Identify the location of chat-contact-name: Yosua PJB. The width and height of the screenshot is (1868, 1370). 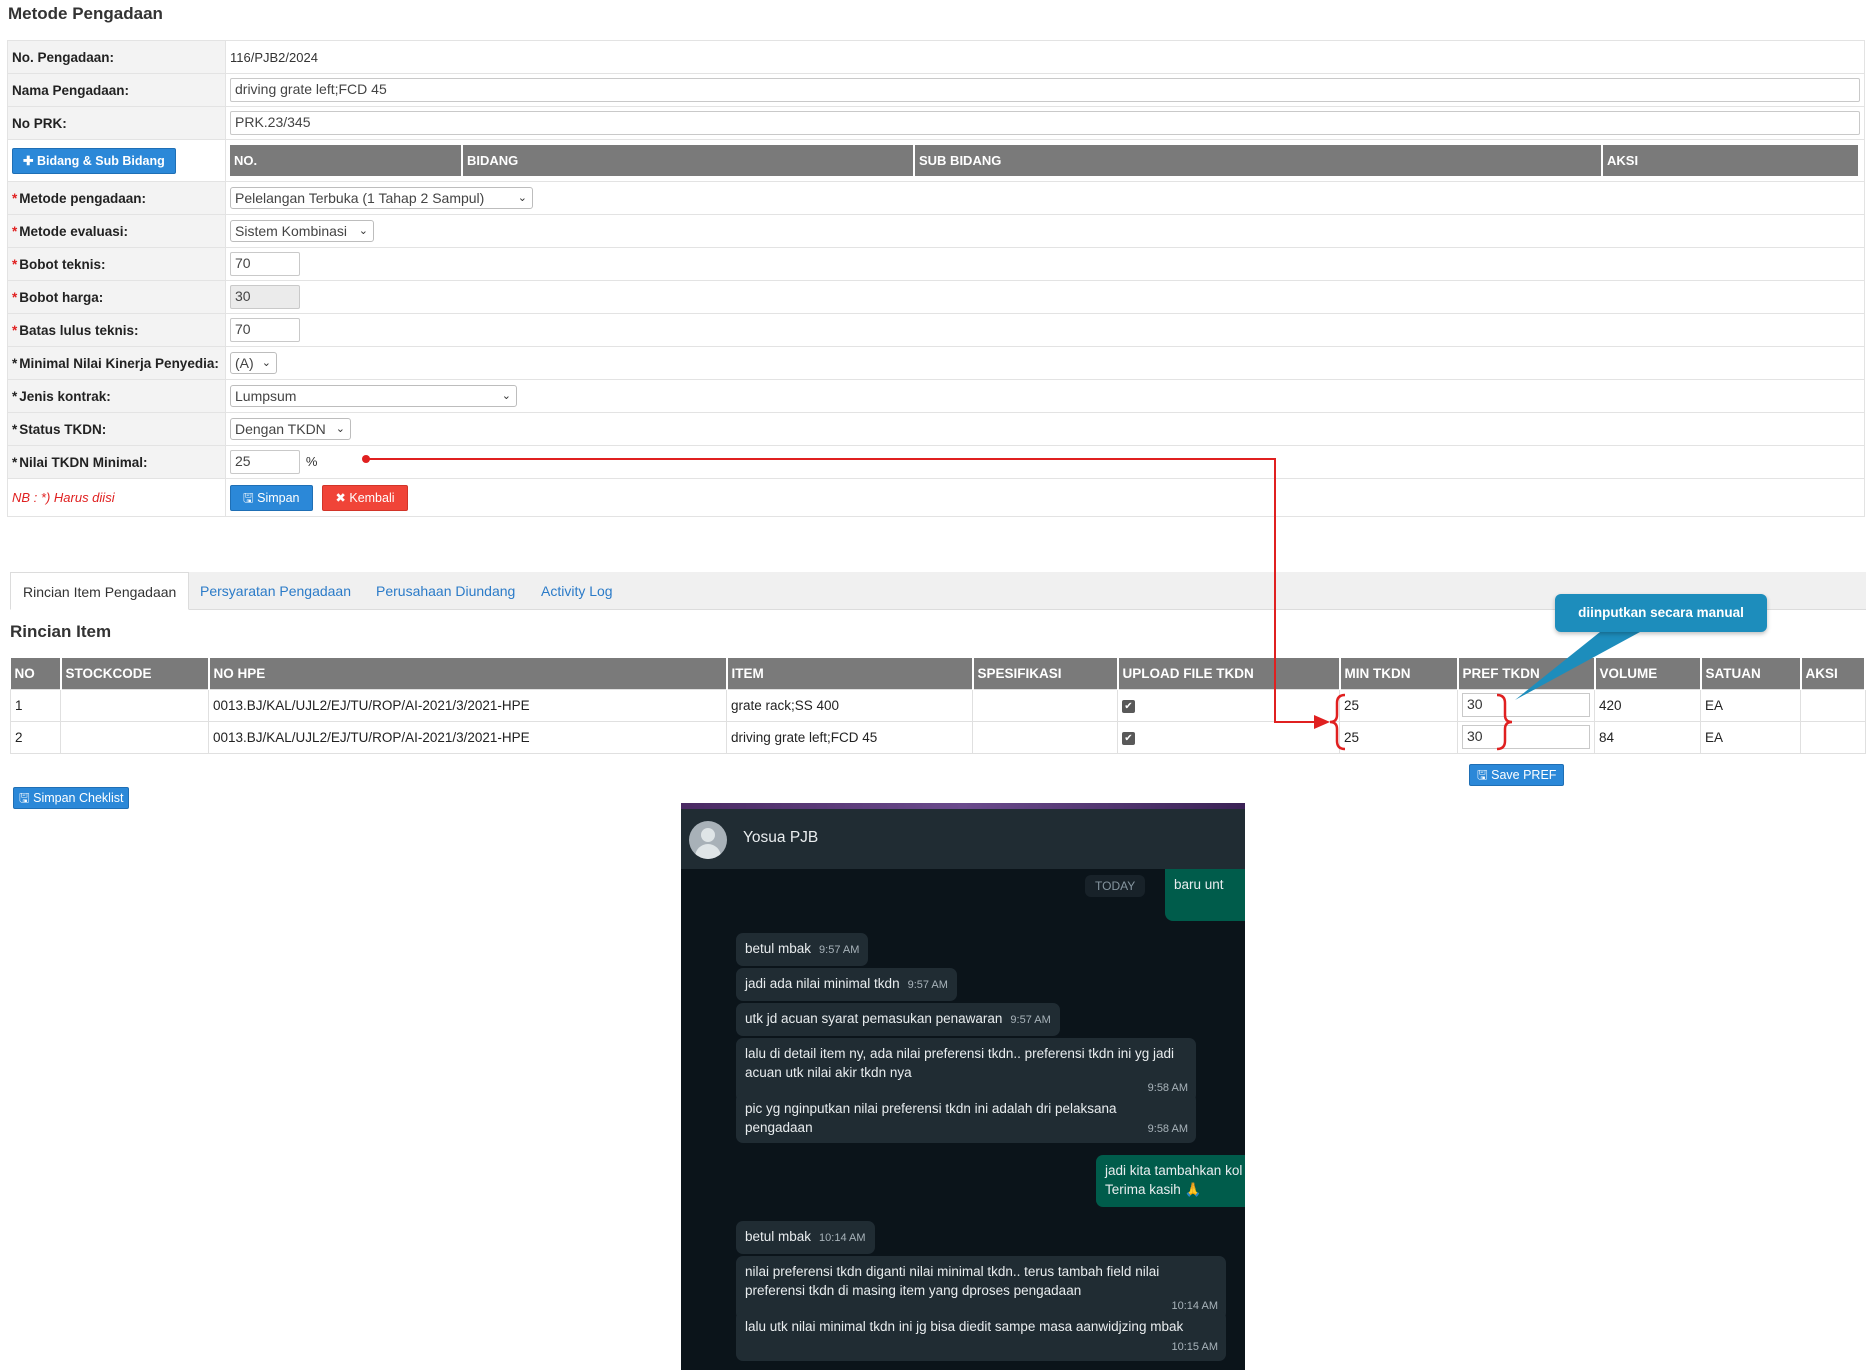
(781, 837).